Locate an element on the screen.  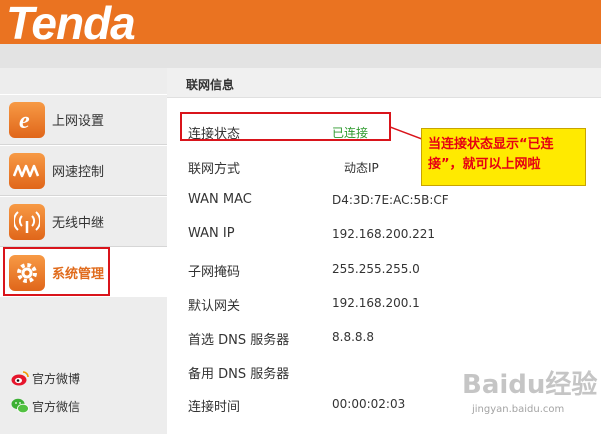
svg-text: e is located at coordinates (24, 120).